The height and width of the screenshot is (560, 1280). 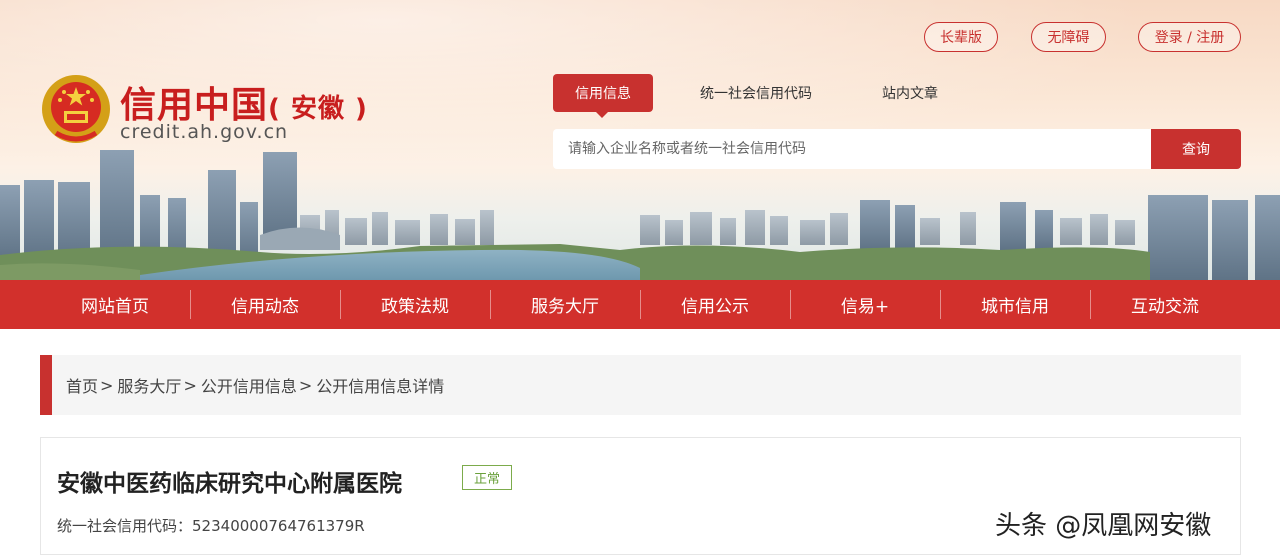 What do you see at coordinates (1189, 37) in the screenshot?
I see `login-register-button: 登录 / 注册` at bounding box center [1189, 37].